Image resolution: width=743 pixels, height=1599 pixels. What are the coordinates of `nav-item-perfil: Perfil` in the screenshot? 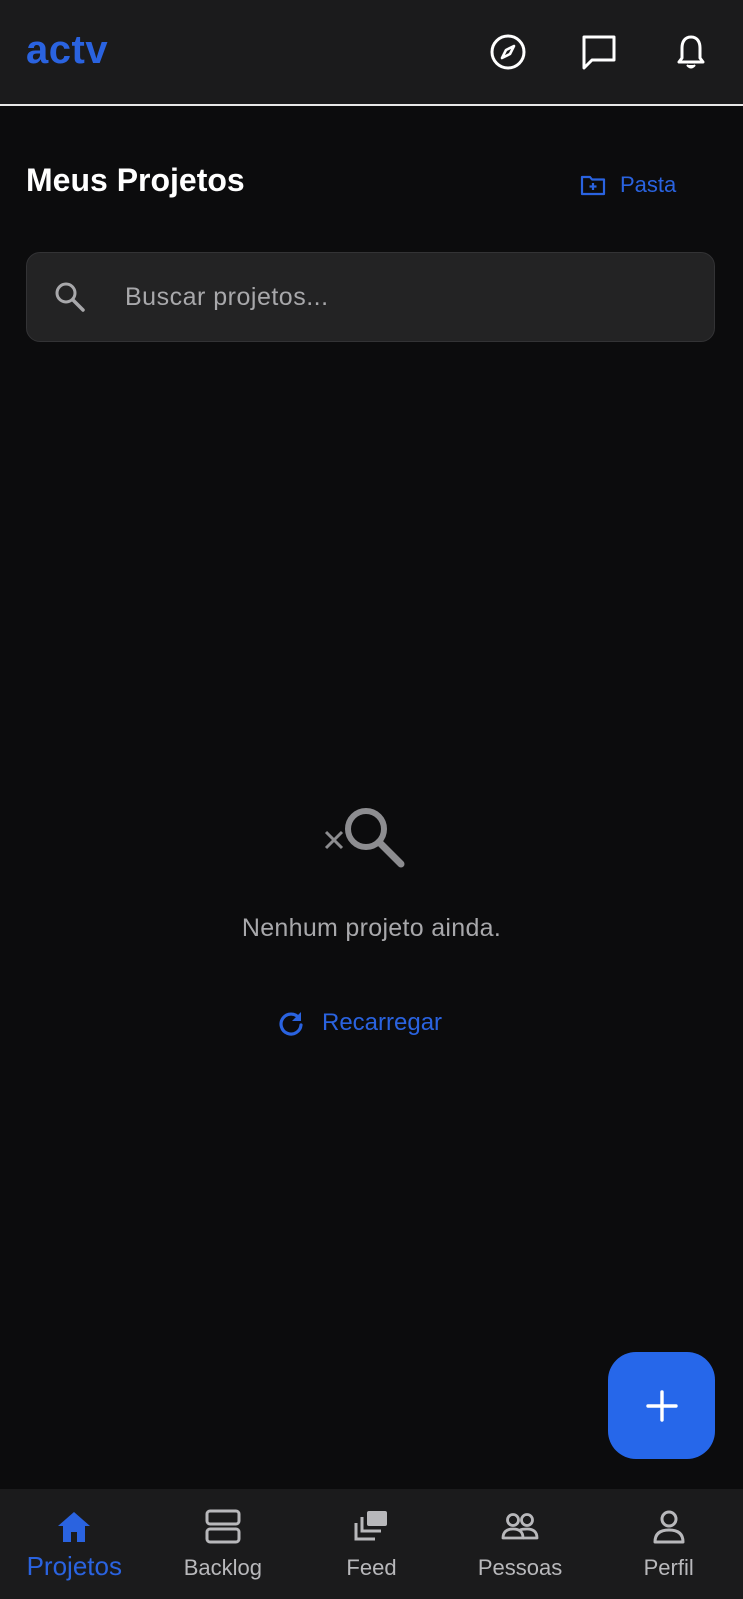 It's located at (668, 1544).